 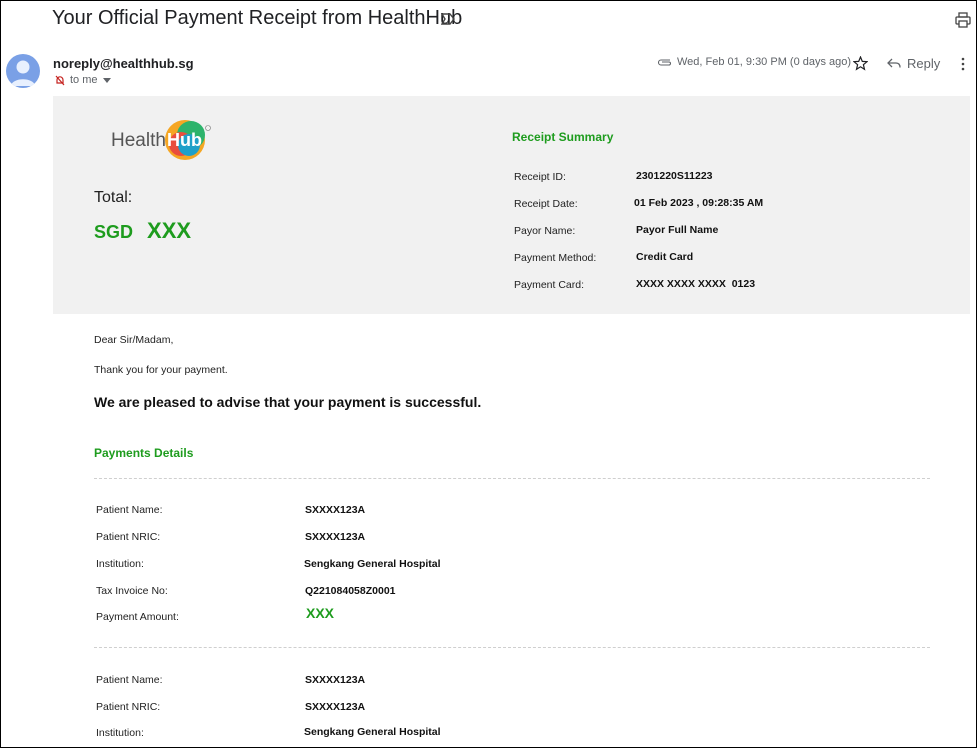 I want to click on receipt-id-label: Receipt ID:, so click(x=540, y=177).